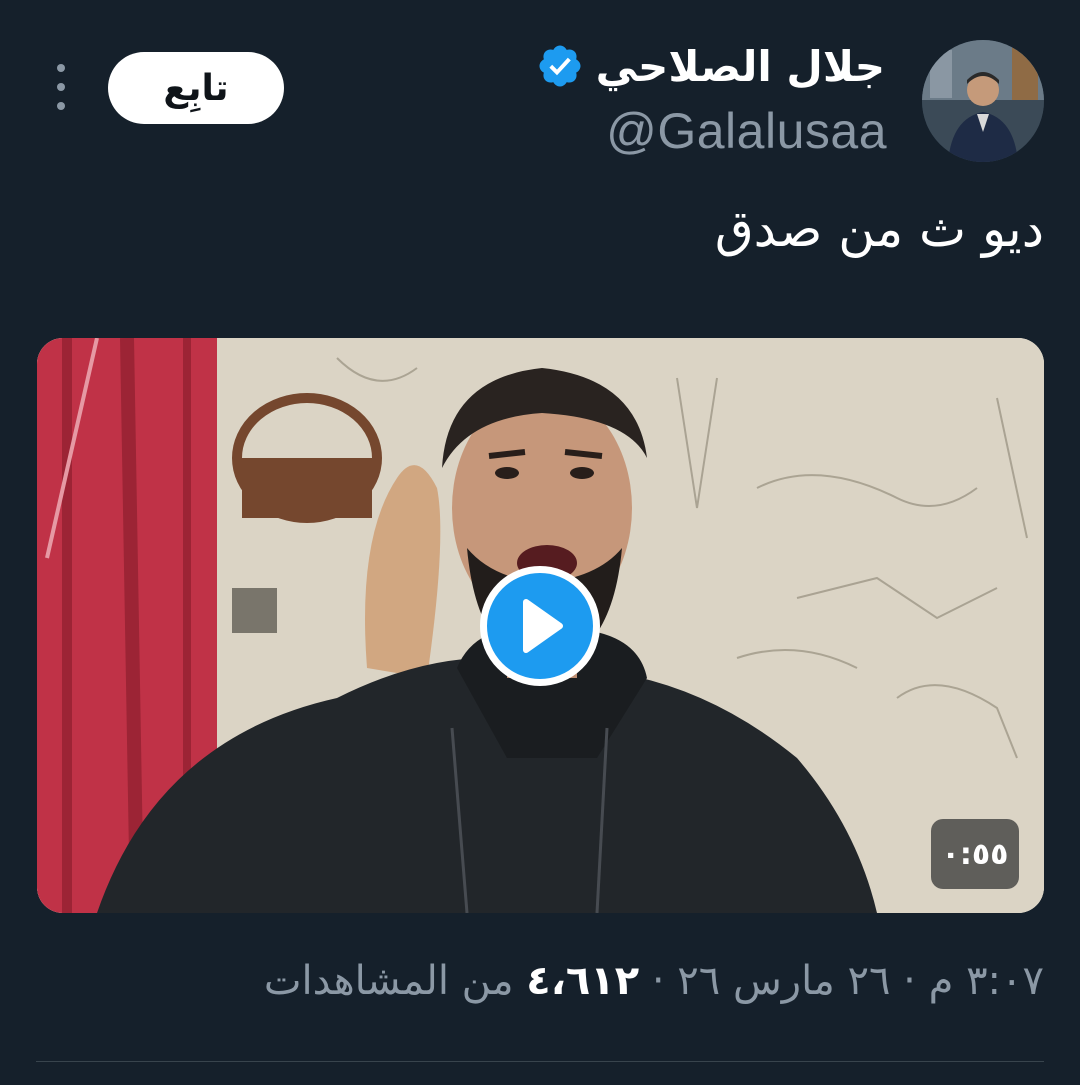 The width and height of the screenshot is (1080, 1085). I want to click on author-avatar, so click(983, 101).